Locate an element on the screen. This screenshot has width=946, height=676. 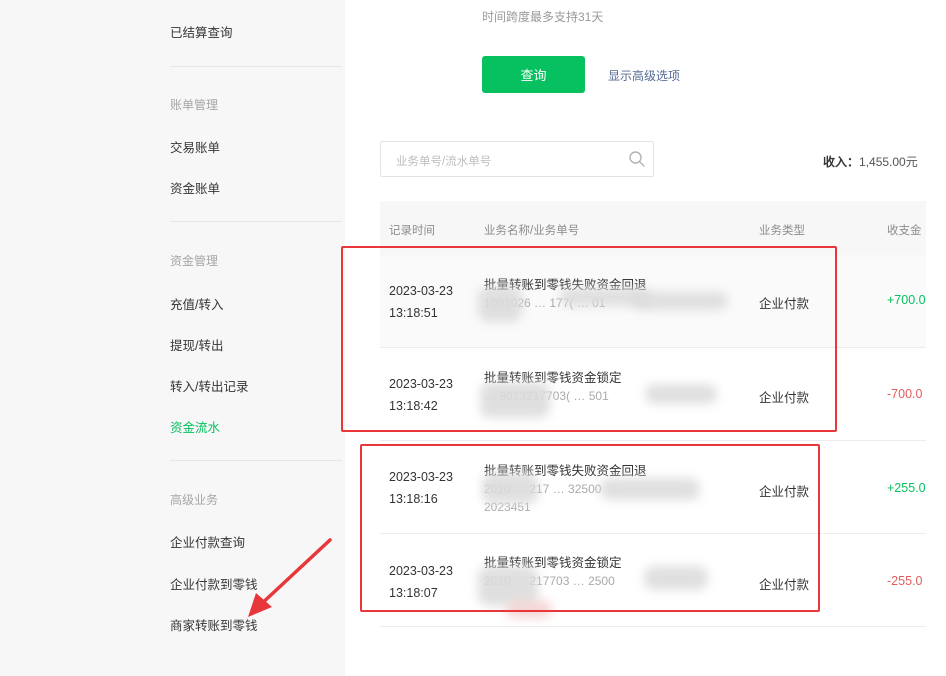
column-header-type: 业务类型 is located at coordinates (782, 231).